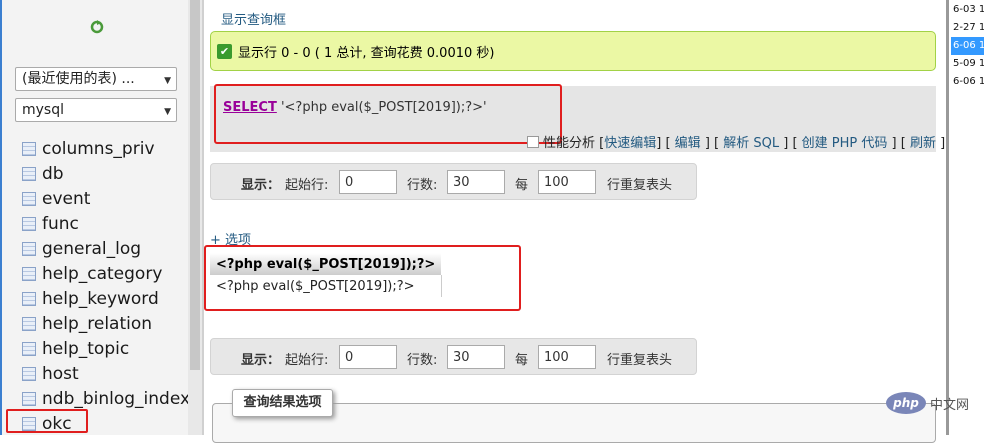 This screenshot has height=443, width=984. I want to click on list-item-selected: 6-06 14, so click(967, 46).